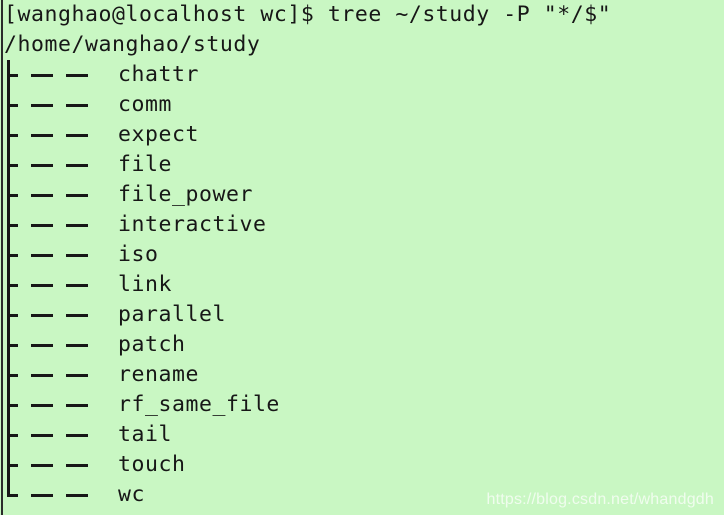  I want to click on tree-entry-name: chattr, so click(158, 74).